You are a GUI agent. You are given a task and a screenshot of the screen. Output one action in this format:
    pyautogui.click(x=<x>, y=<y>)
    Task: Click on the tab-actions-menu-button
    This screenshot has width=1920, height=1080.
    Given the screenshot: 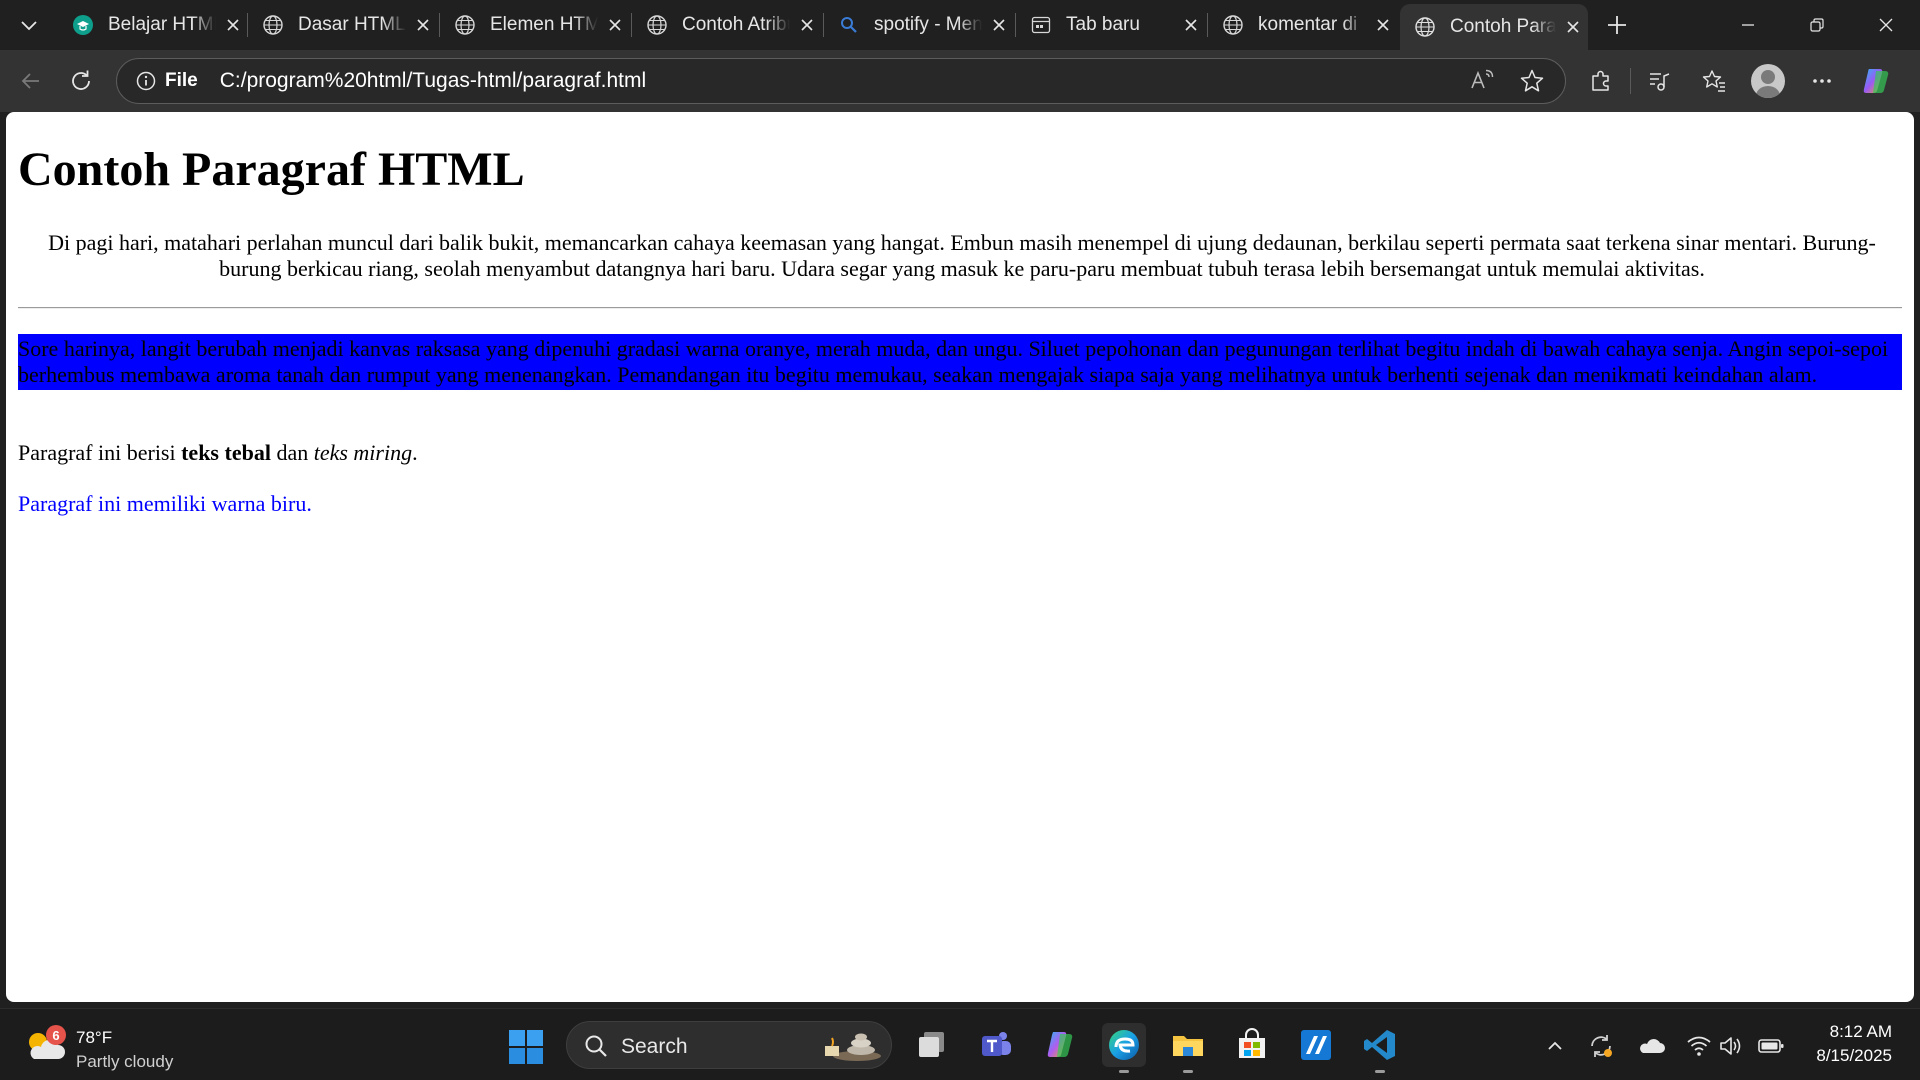 What is the action you would take?
    pyautogui.click(x=29, y=25)
    